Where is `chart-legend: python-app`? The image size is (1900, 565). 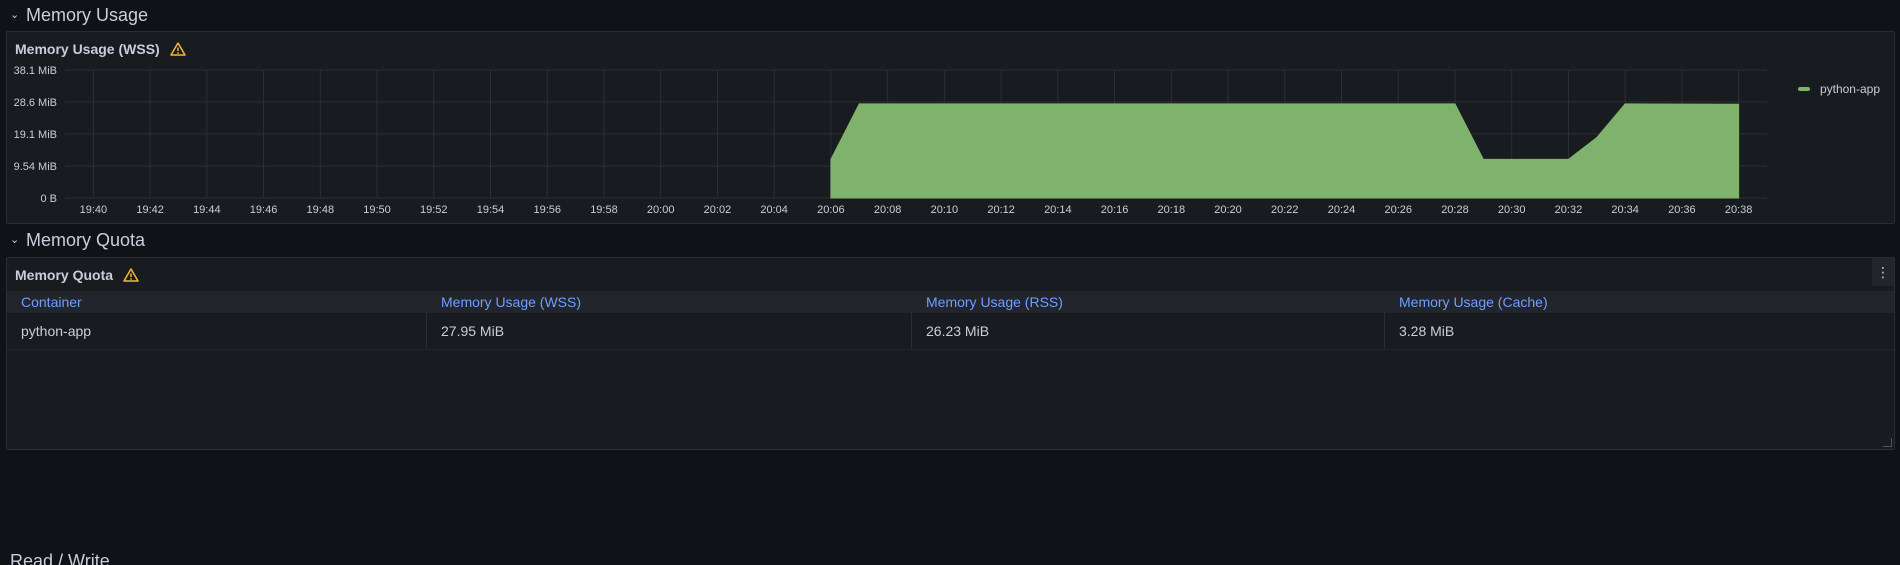
chart-legend: python-app is located at coordinates (1838, 89).